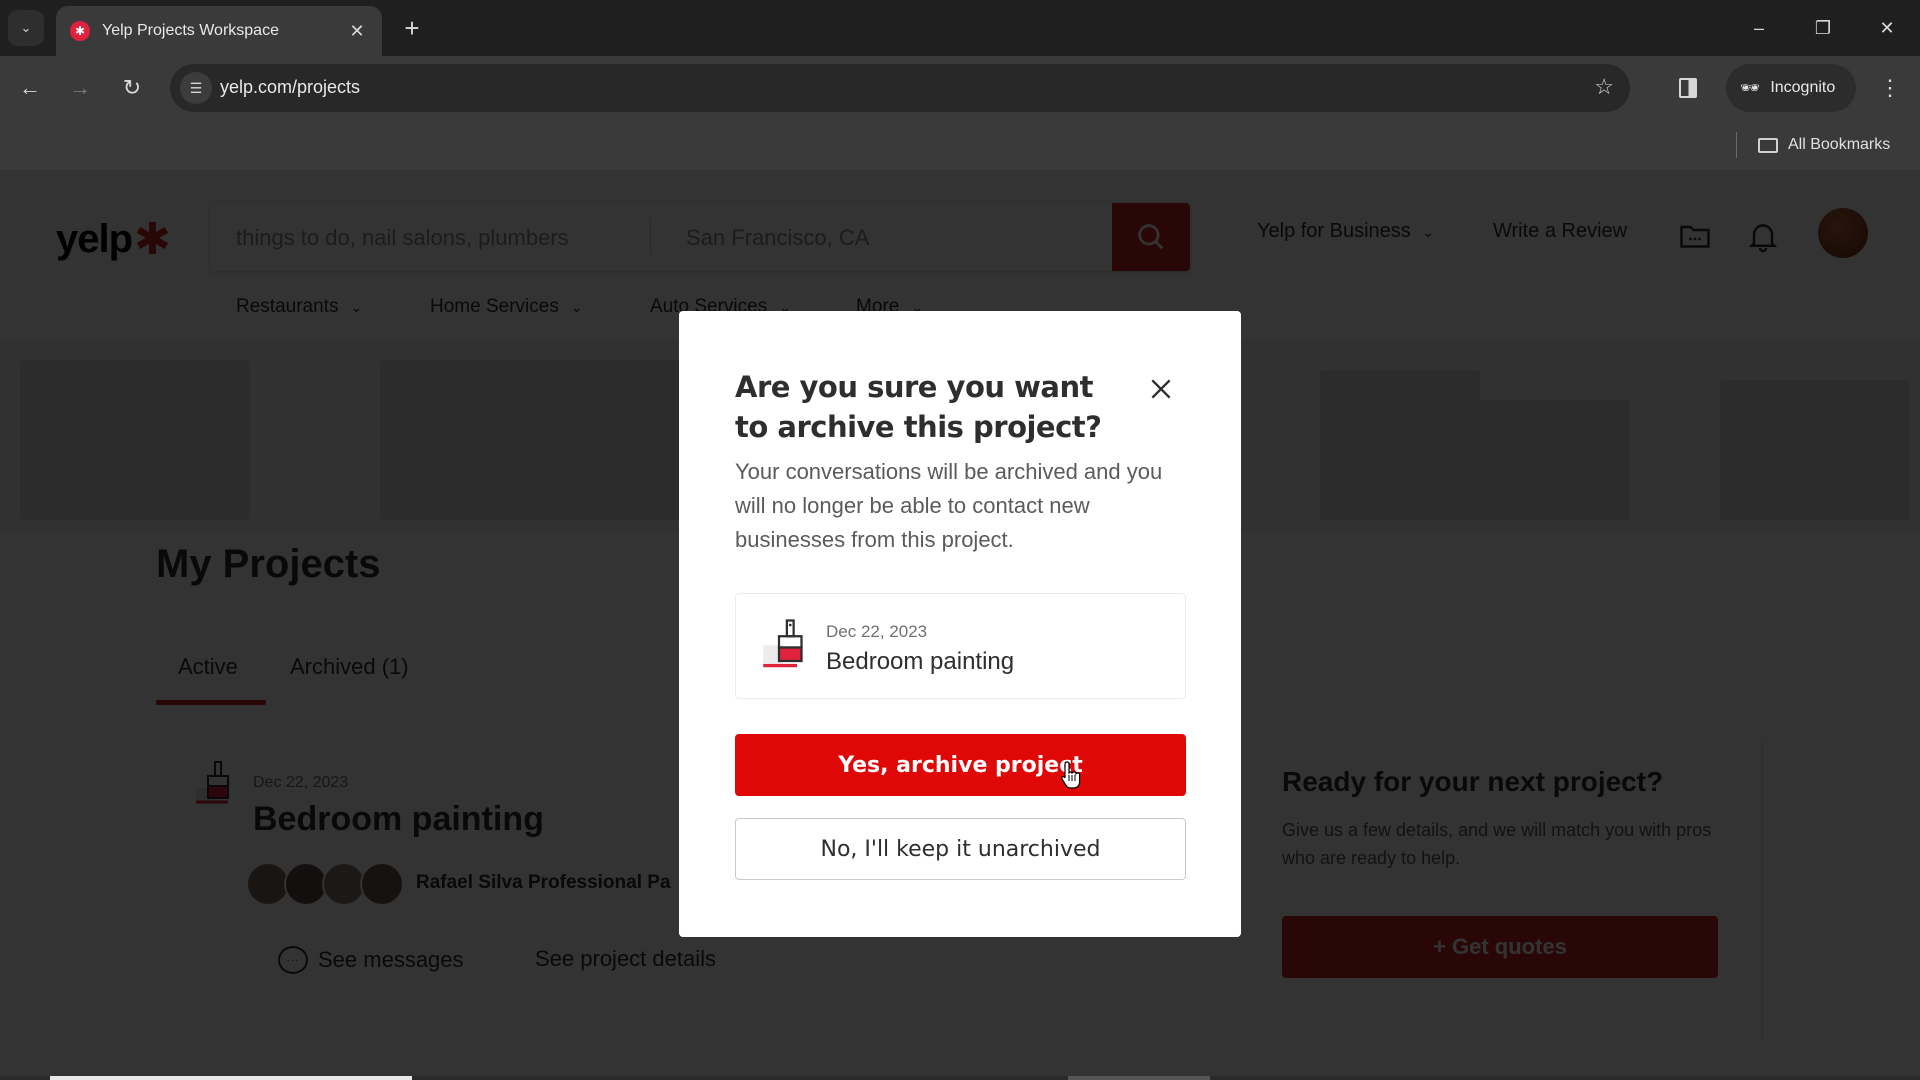  What do you see at coordinates (231, 1078) in the screenshot?
I see `scrollbar-thumb` at bounding box center [231, 1078].